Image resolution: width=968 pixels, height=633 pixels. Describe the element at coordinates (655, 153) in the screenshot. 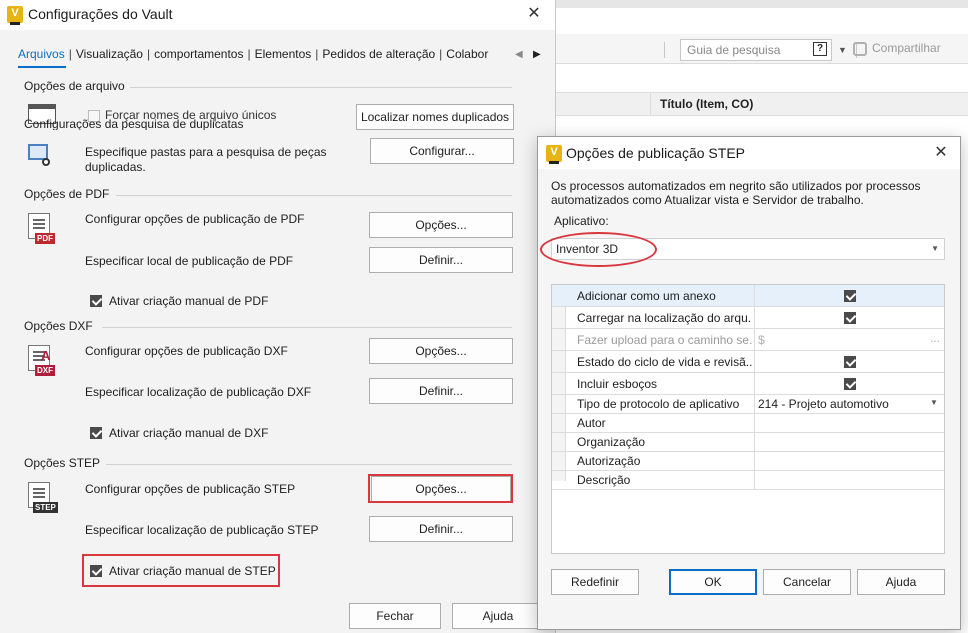

I see `dialog-title: Opções de publicação STEP` at that location.